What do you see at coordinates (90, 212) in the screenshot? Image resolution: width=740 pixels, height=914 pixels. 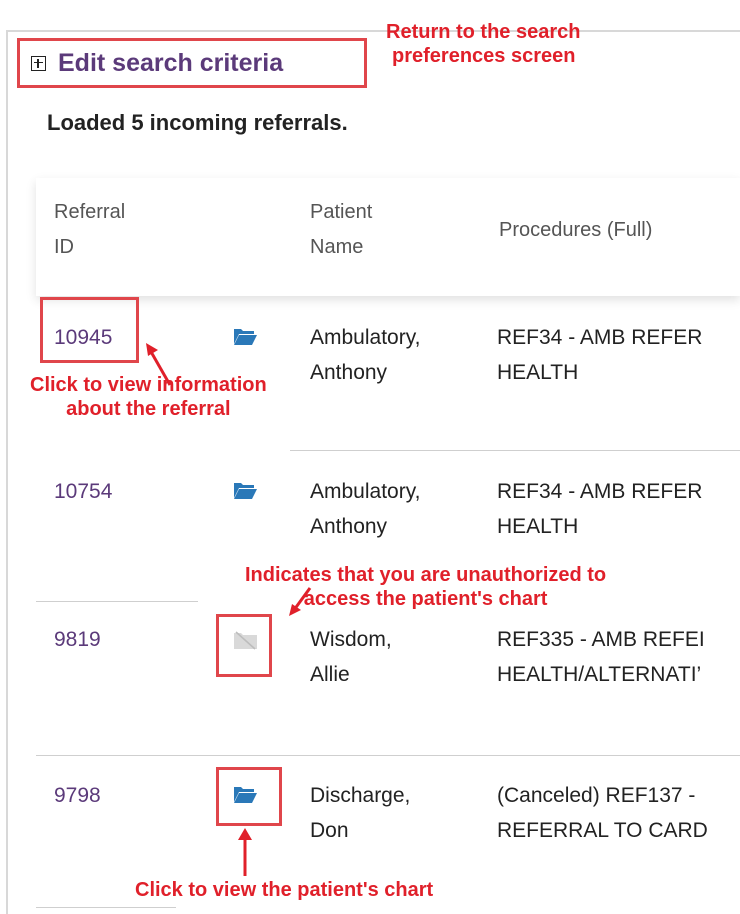 I see `header-referral-id-line1: Referral` at bounding box center [90, 212].